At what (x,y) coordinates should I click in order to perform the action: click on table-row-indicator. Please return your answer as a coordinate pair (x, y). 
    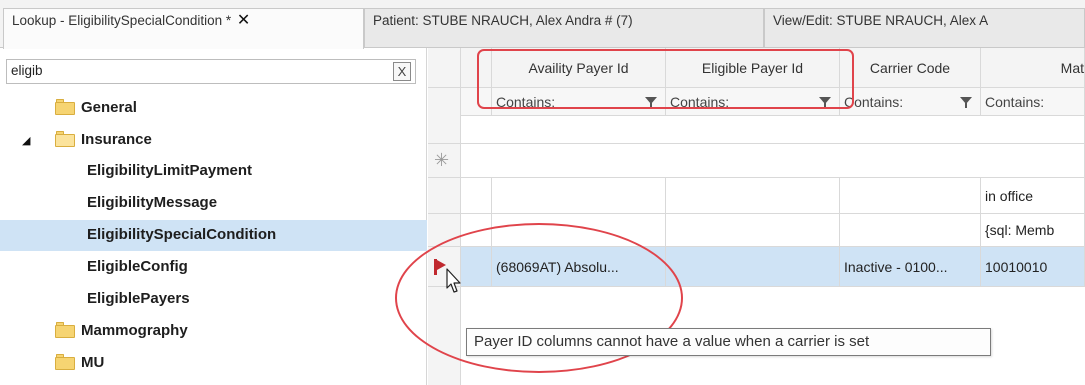
    Looking at the image, I should click on (476, 196).